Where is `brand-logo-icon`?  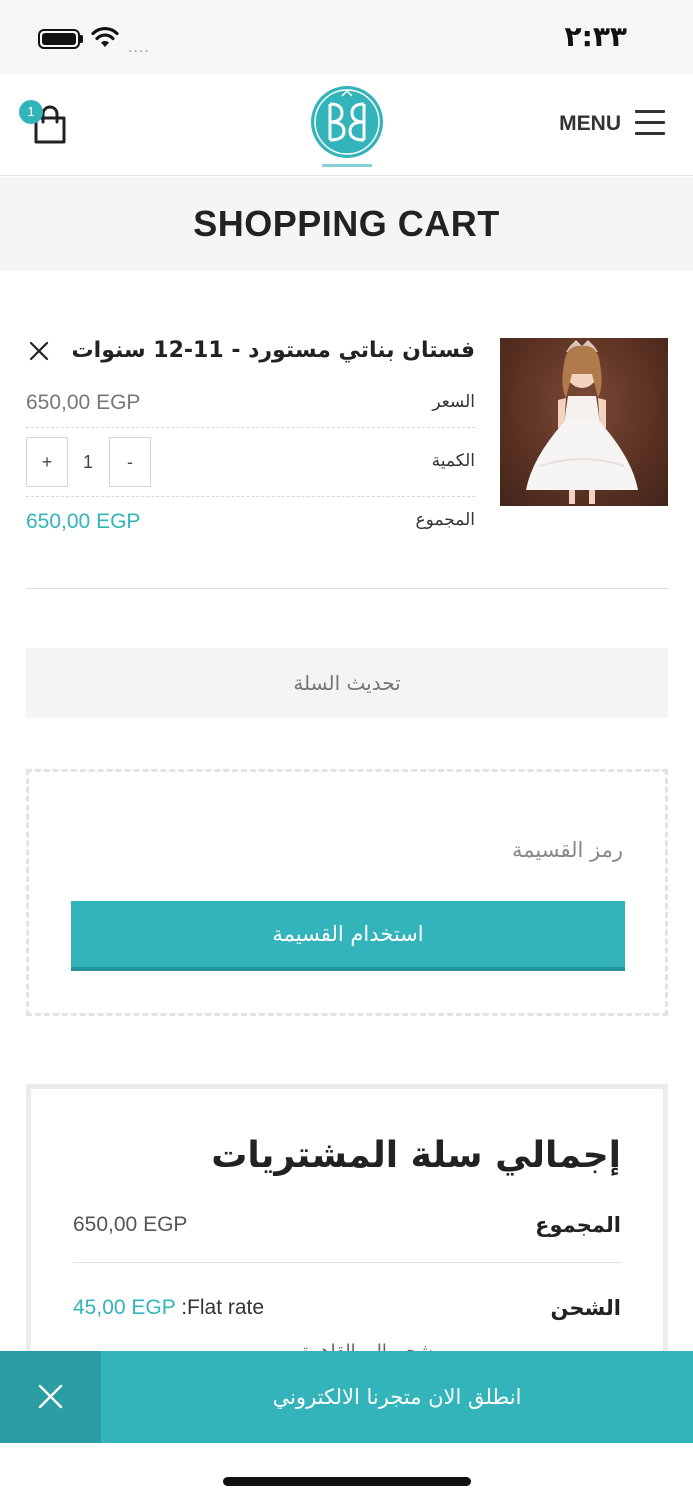
brand-logo-icon is located at coordinates (347, 127).